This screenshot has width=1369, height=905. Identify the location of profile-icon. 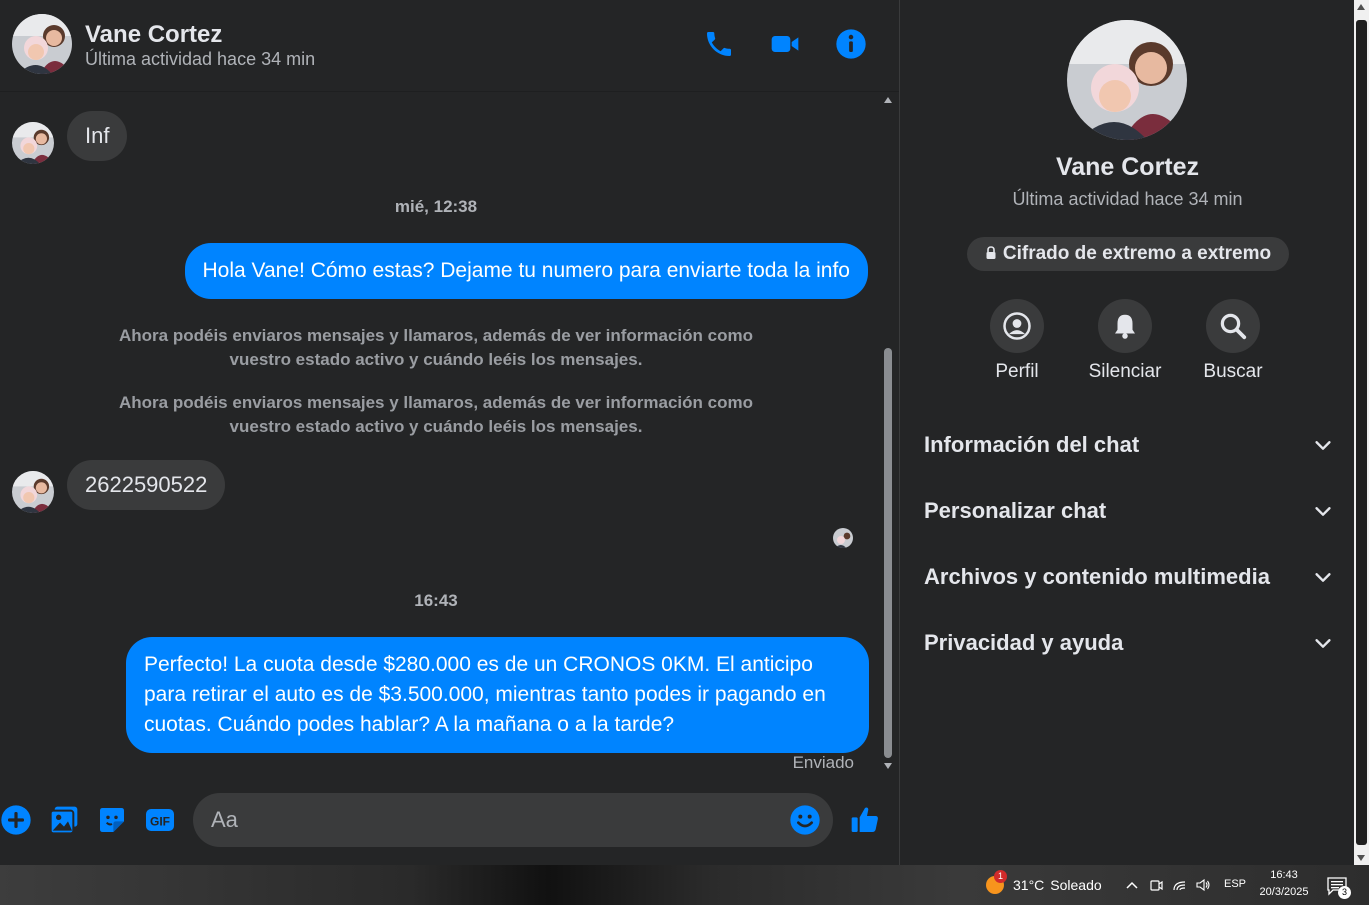
(1017, 326).